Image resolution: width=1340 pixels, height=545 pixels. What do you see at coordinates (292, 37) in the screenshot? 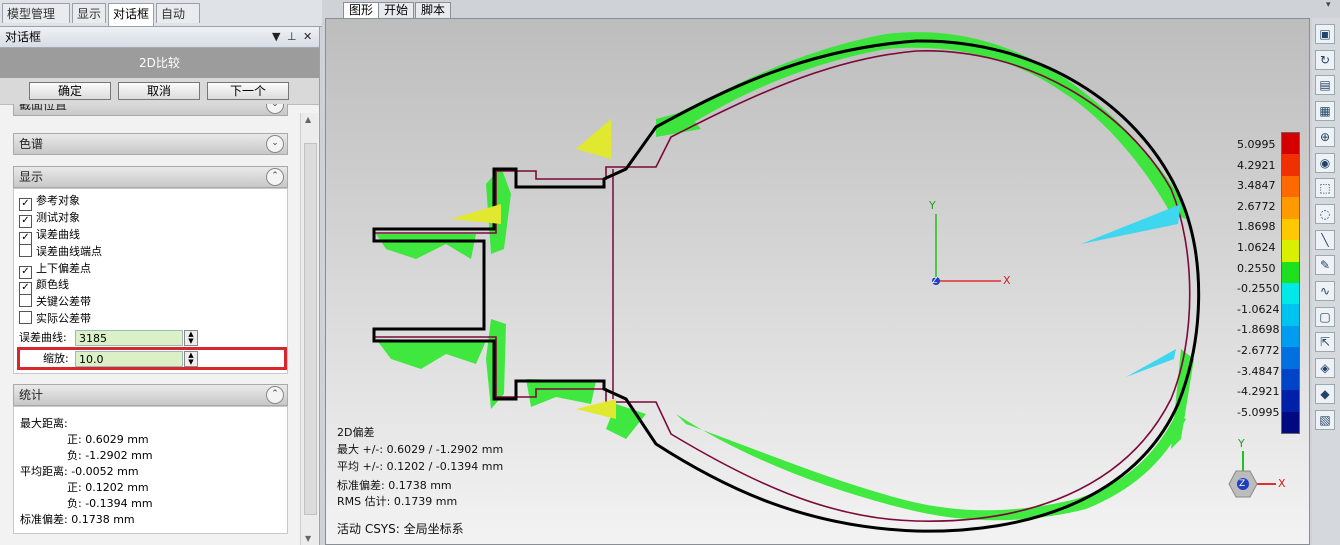
I see `pin-icon: ⊥` at bounding box center [292, 37].